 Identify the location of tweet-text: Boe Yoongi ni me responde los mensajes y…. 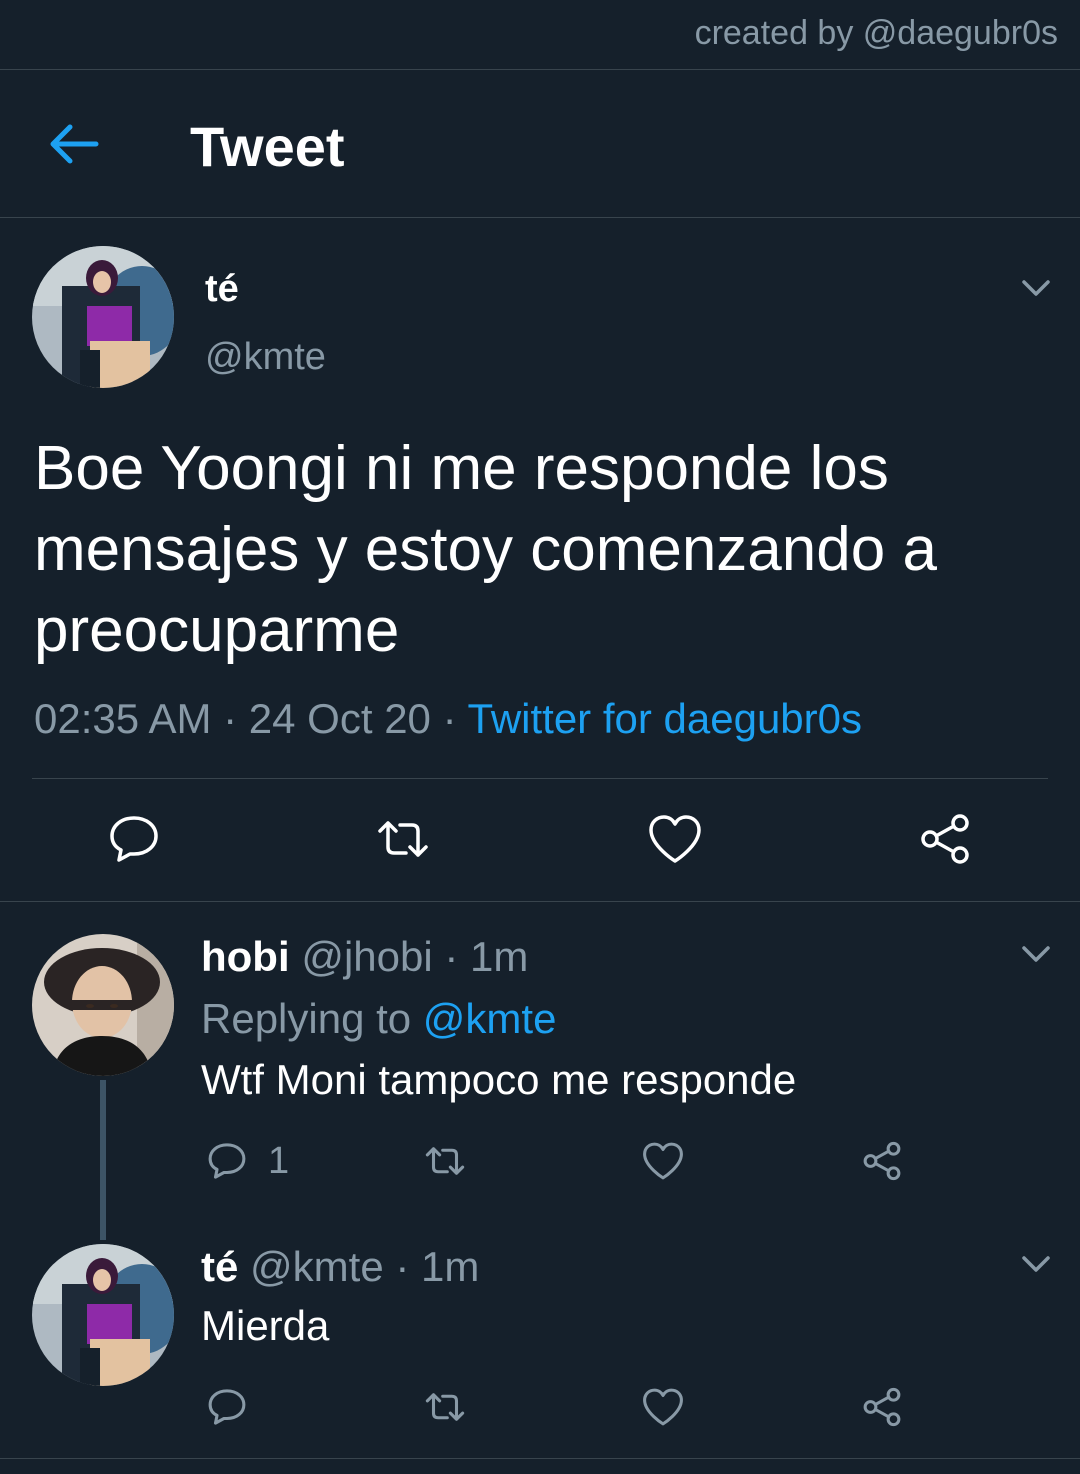
(485, 549).